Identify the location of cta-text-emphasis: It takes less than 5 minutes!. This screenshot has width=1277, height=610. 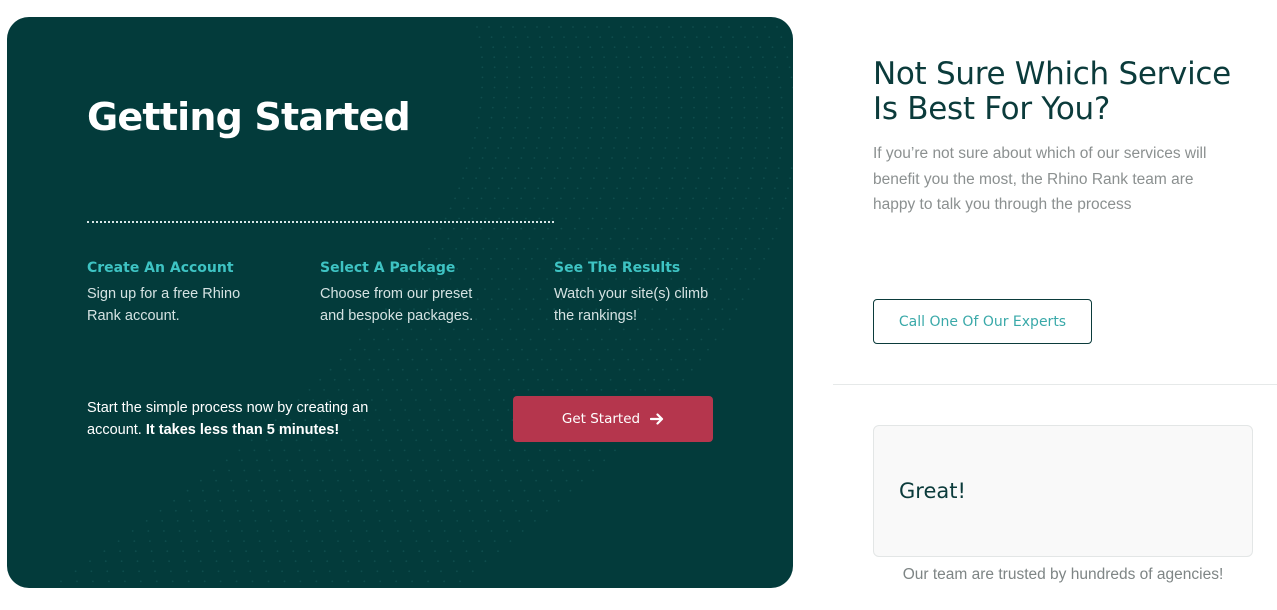
(242, 430).